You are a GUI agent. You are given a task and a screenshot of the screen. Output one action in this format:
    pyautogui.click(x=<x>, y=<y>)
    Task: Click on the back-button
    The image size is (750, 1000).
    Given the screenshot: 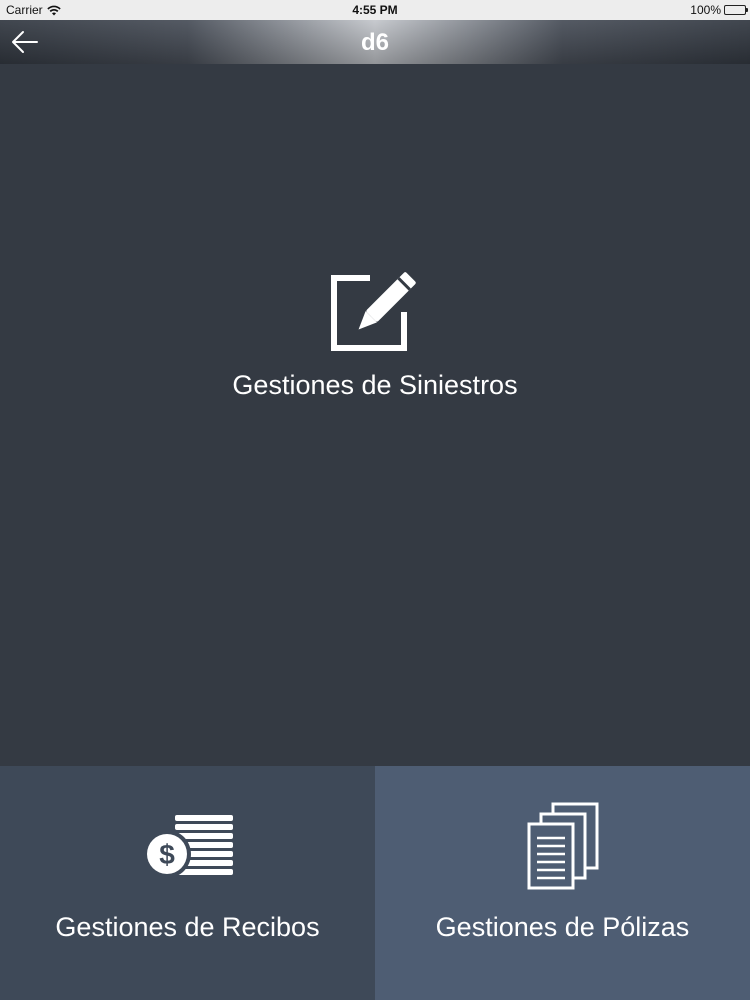 What is the action you would take?
    pyautogui.click(x=25, y=42)
    